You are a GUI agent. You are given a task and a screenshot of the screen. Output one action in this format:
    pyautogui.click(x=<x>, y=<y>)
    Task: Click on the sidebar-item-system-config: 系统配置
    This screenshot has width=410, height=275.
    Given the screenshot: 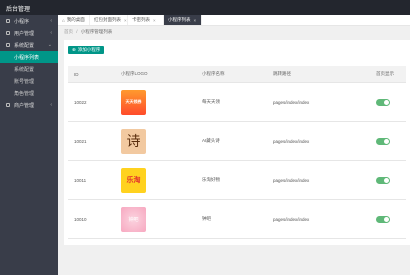 What is the action you would take?
    pyautogui.click(x=29, y=69)
    